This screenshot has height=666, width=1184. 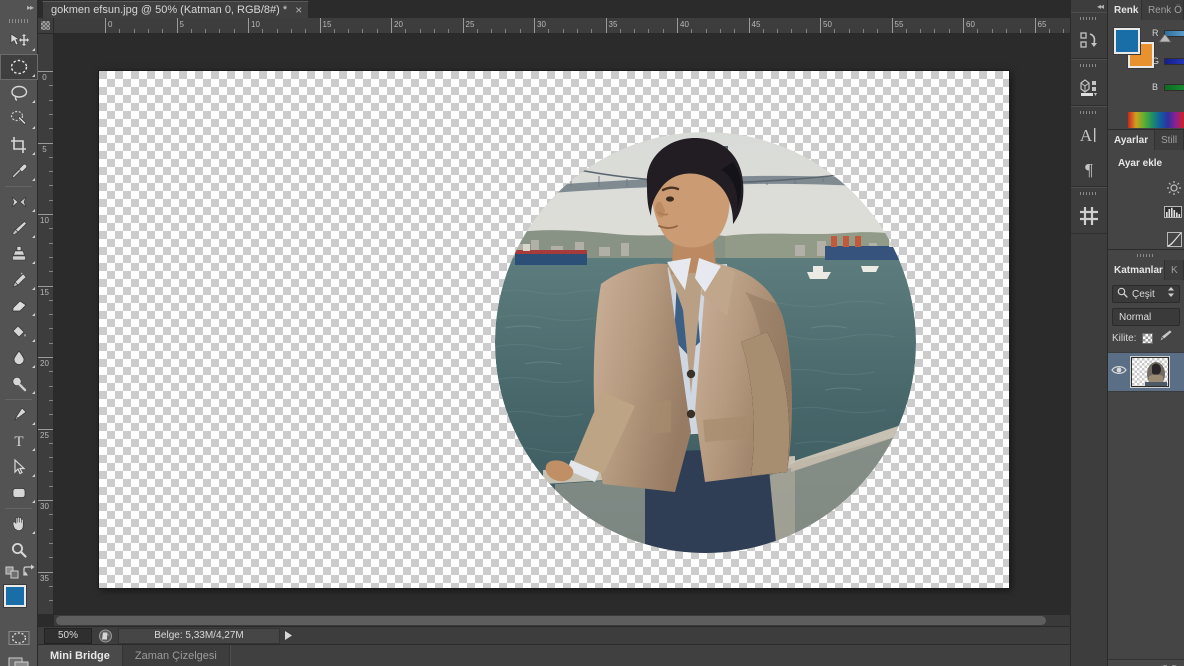 What do you see at coordinates (1136, 270) in the screenshot?
I see `tab-katmanlar: Katmanlar` at bounding box center [1136, 270].